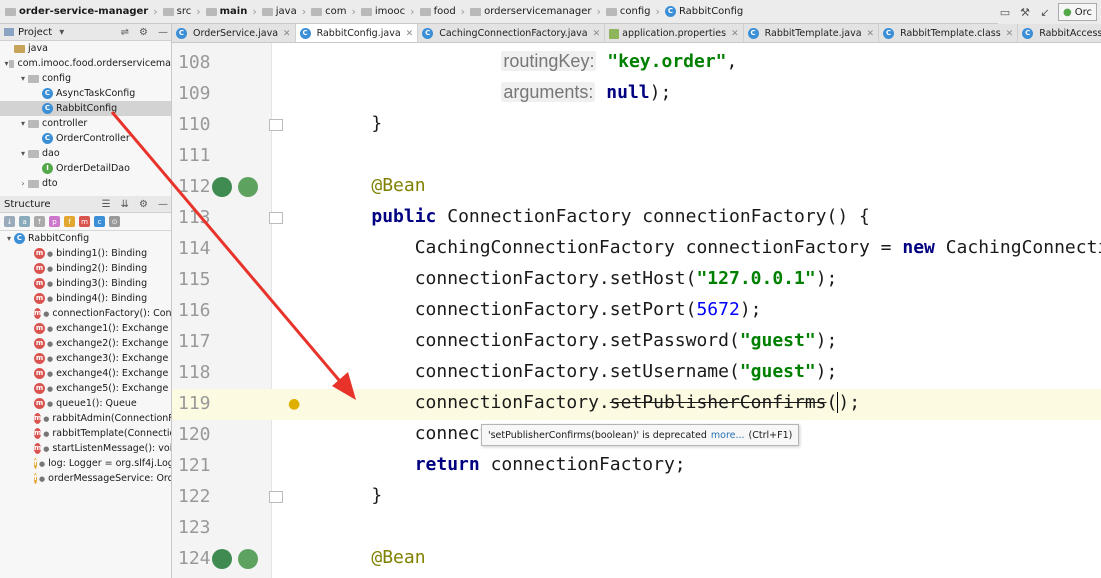 The image size is (1101, 578). Describe the element at coordinates (35, 32) in the screenshot. I see `project-panel-title: Project` at that location.